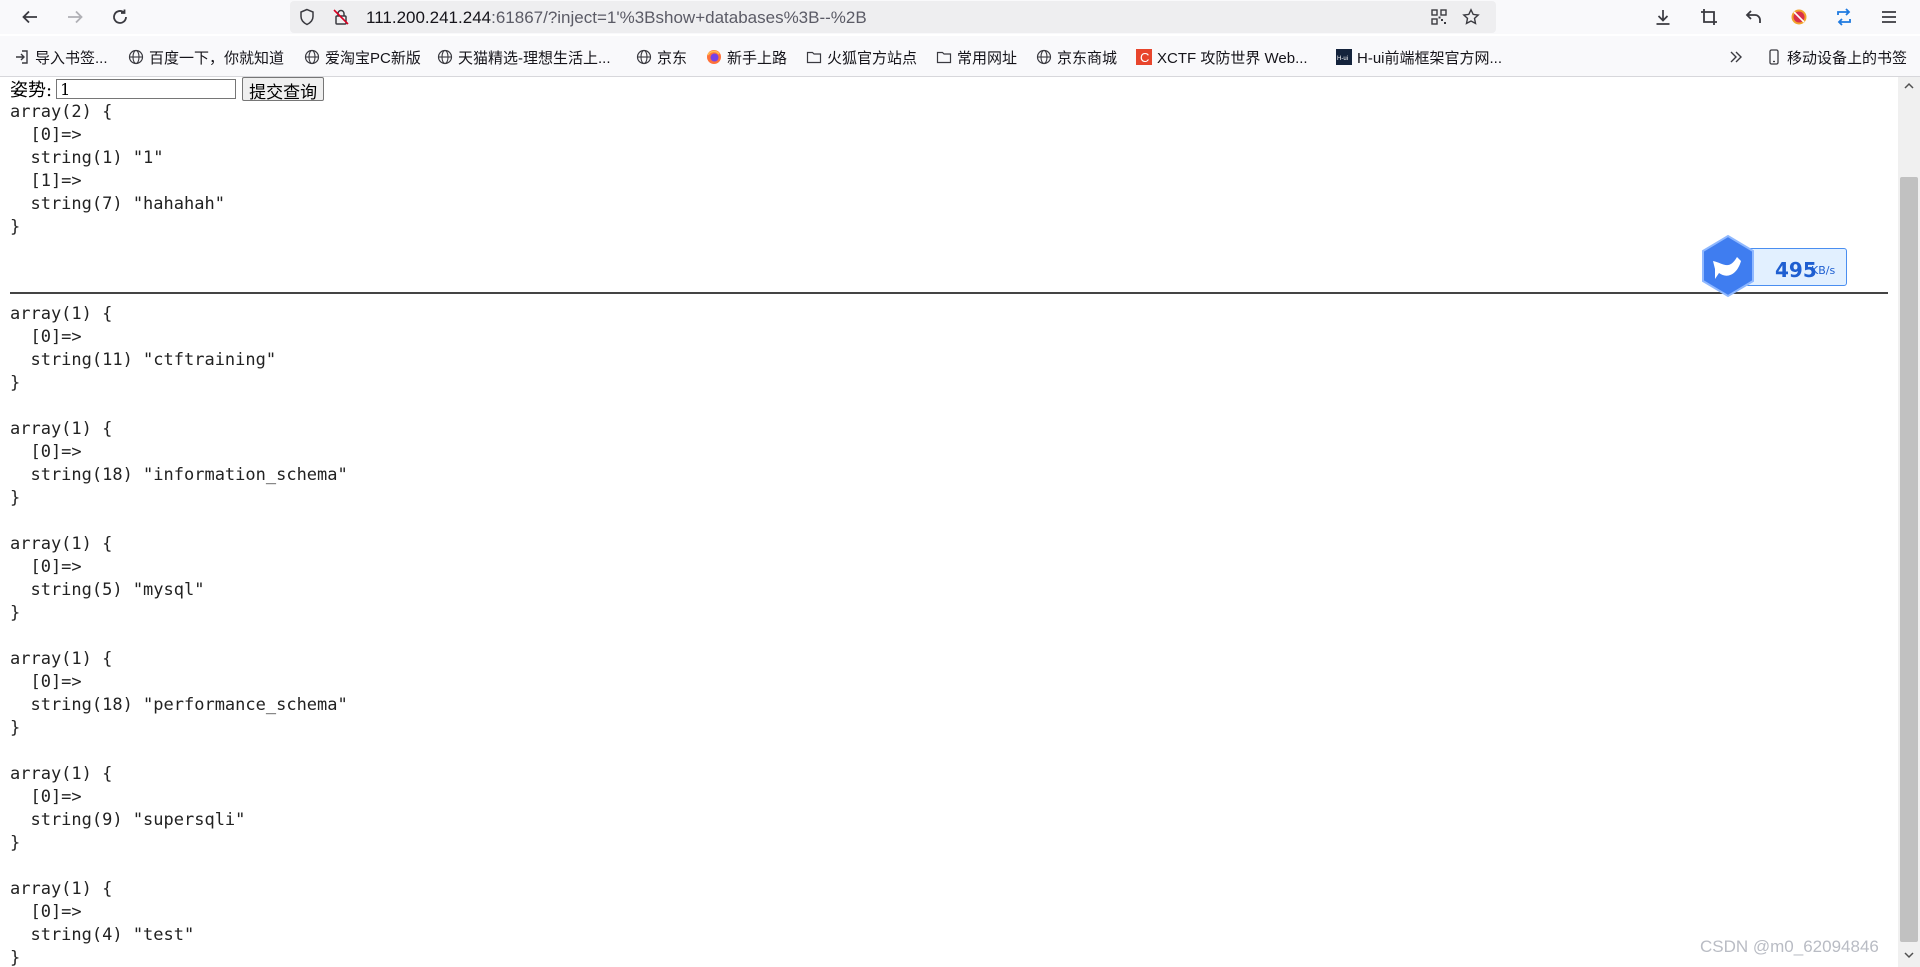 The image size is (1920, 967). Describe the element at coordinates (987, 58) in the screenshot. I see `bookmark-label: 常用网址` at that location.